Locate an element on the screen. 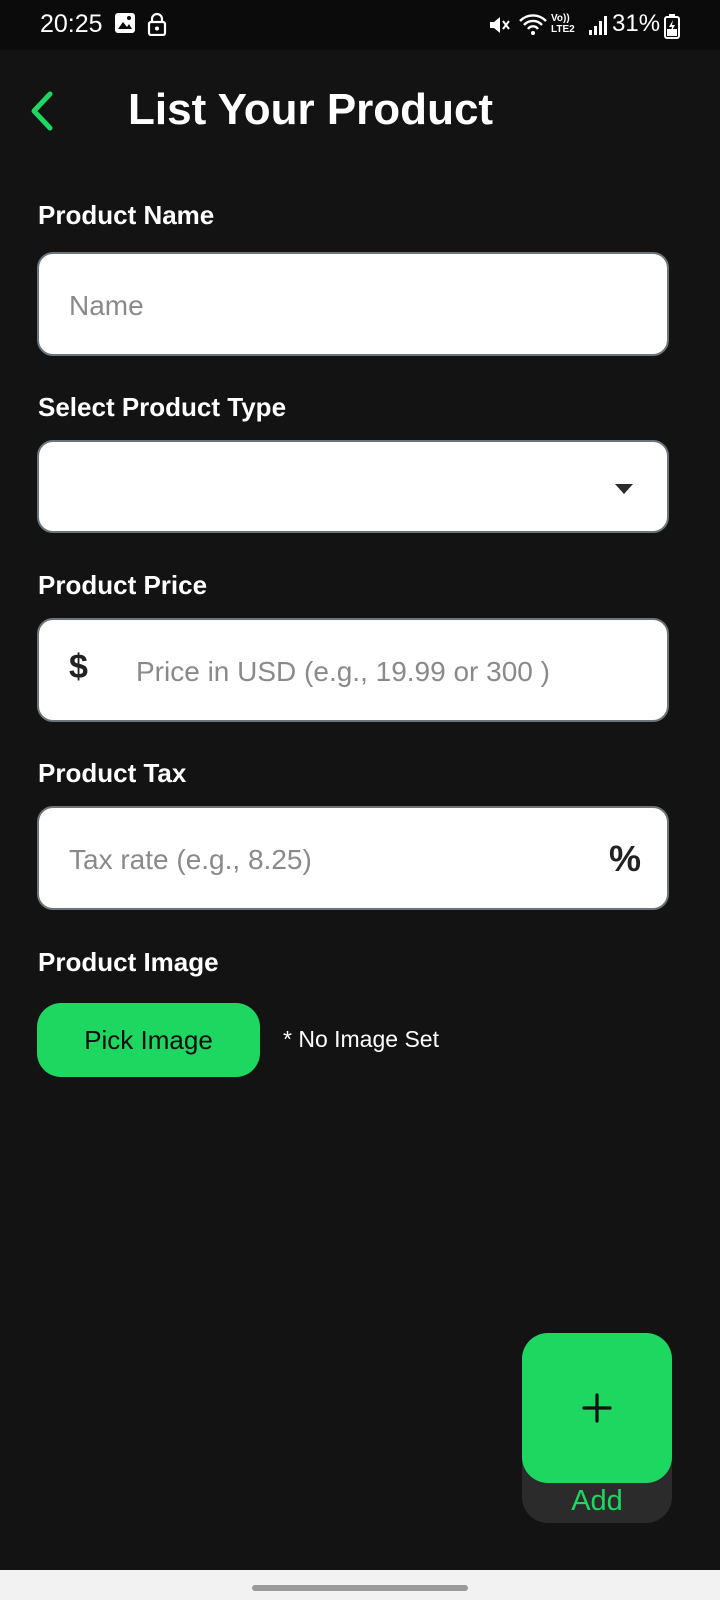  lock-icon is located at coordinates (157, 24).